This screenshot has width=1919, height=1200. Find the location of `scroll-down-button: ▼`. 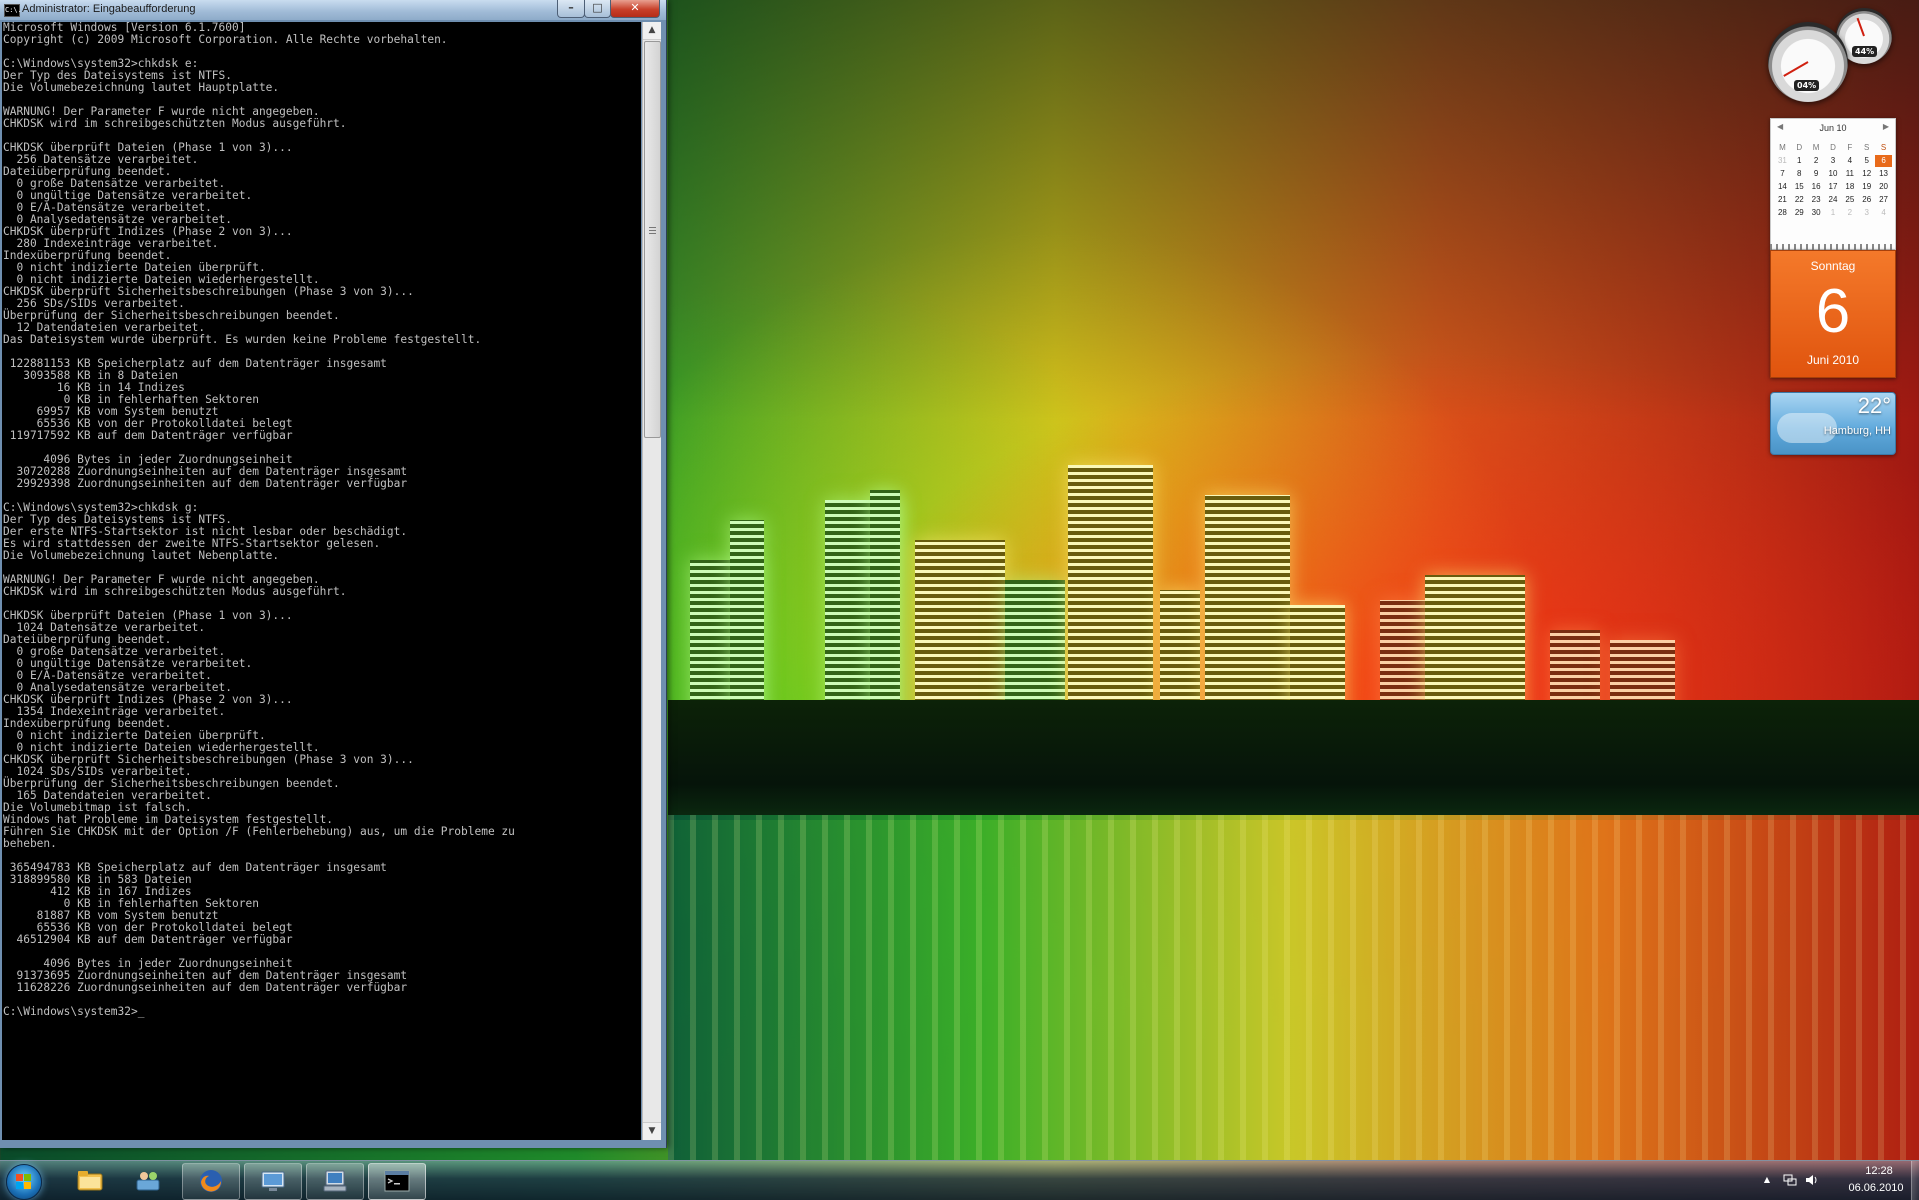

scroll-down-button: ▼ is located at coordinates (652, 1131).